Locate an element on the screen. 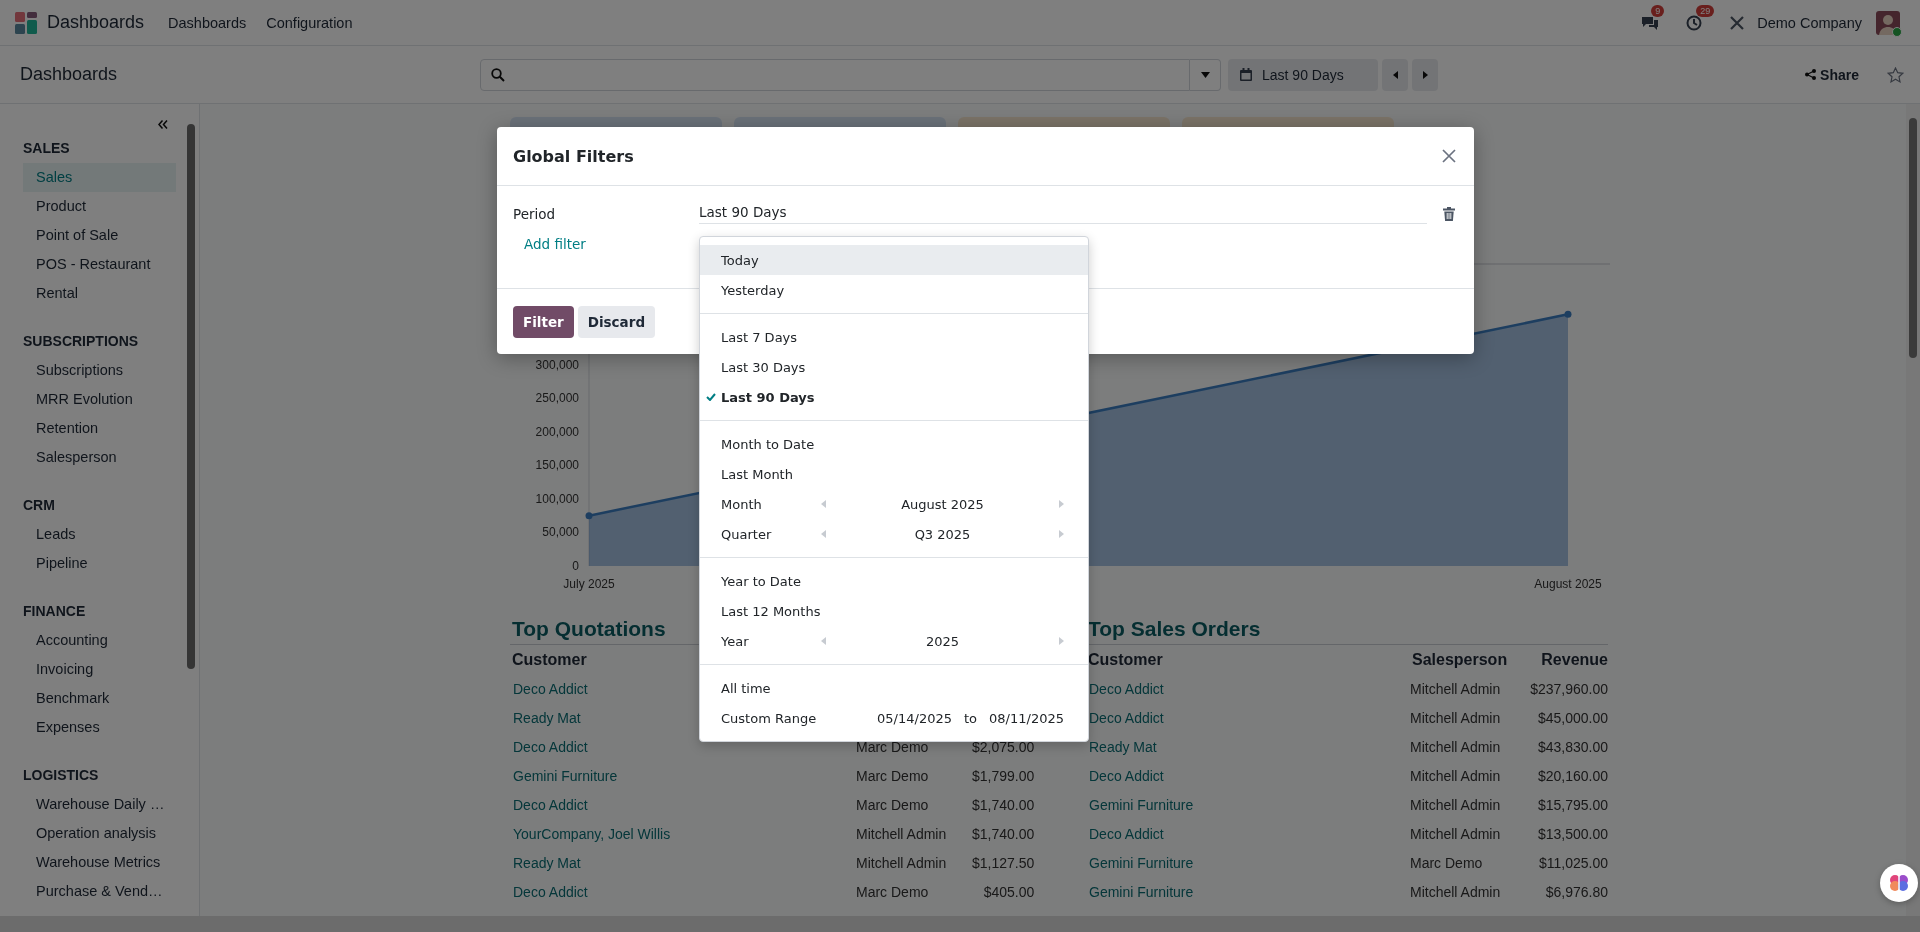 The image size is (1920, 932). menu-option: All time is located at coordinates (894, 688).